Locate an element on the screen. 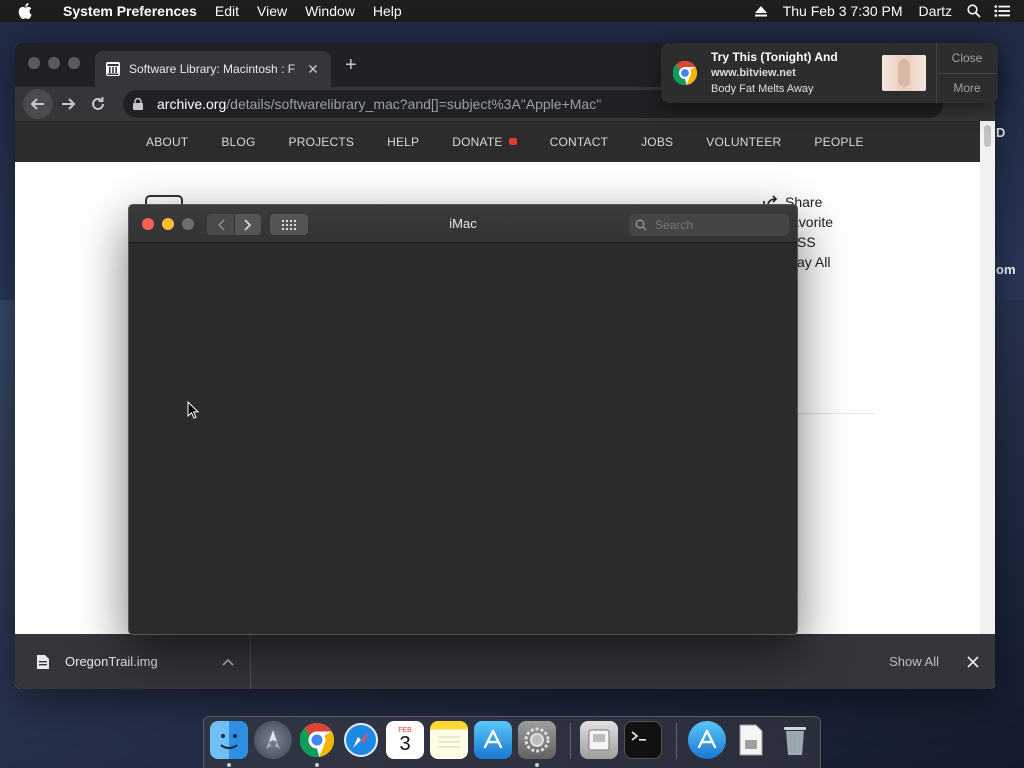 The height and width of the screenshot is (768, 1024). notification-actions: Close More is located at coordinates (967, 73).